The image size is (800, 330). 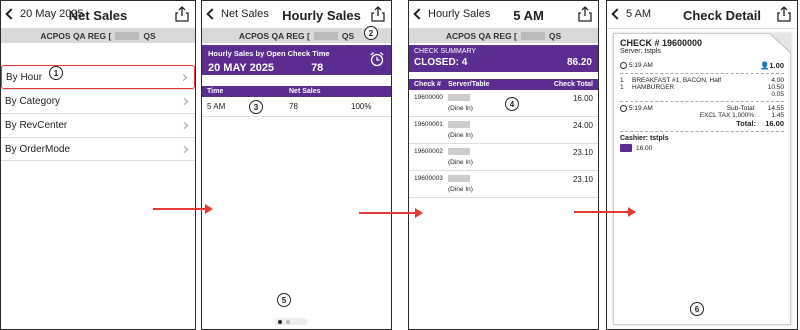 What do you see at coordinates (33, 101) in the screenshot?
I see `list-item-label: By Category` at bounding box center [33, 101].